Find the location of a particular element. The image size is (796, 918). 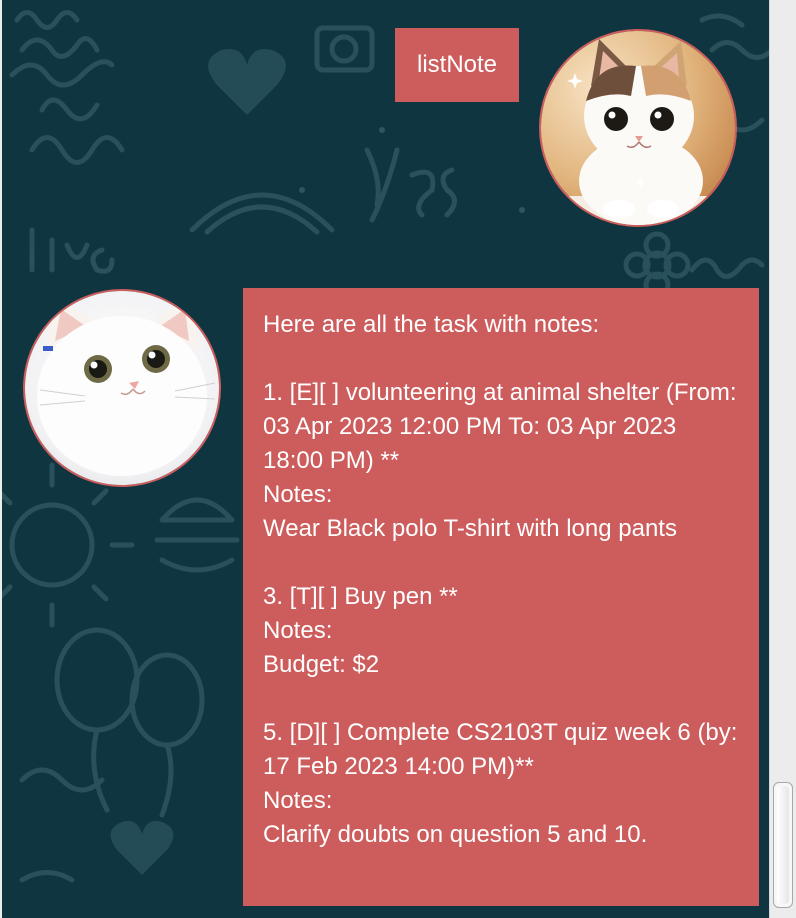

user-avatar is located at coordinates (638, 128).